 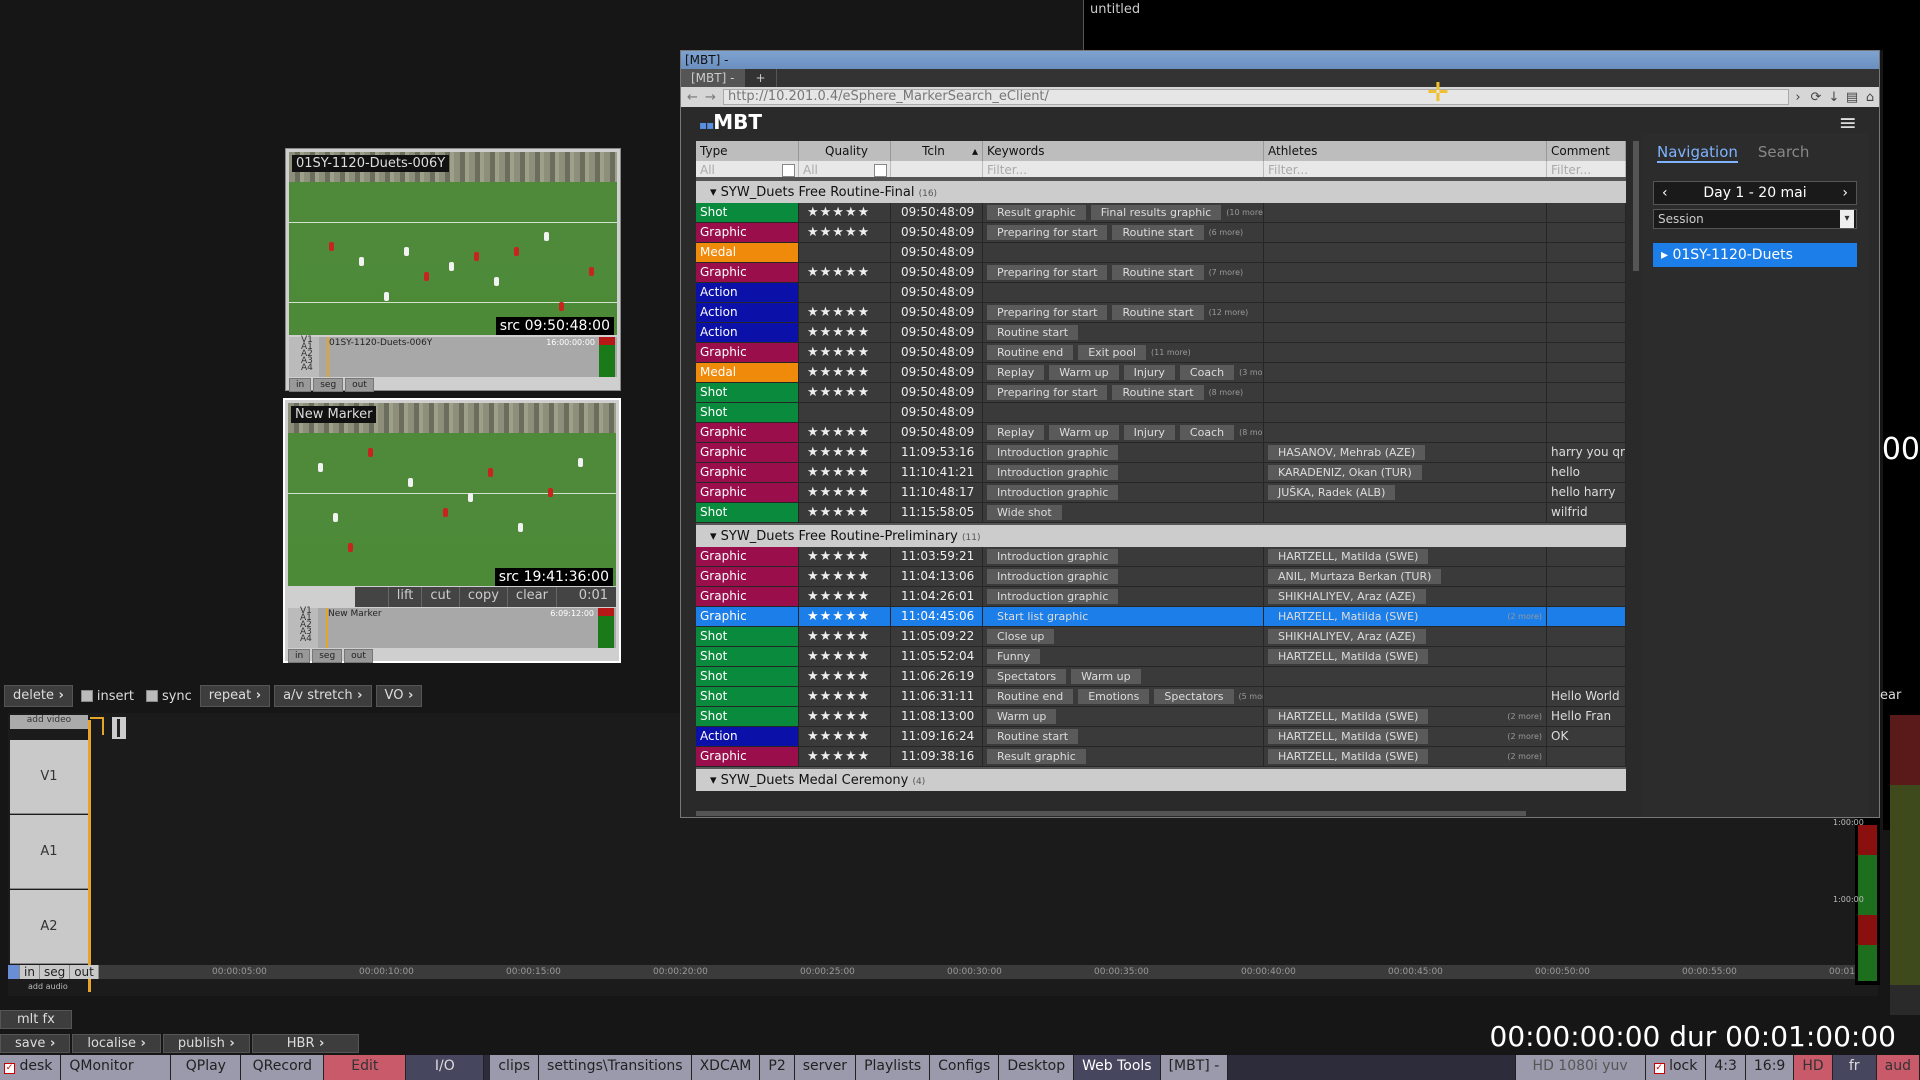 I want to click on configs-tab: Configs, so click(x=965, y=1067).